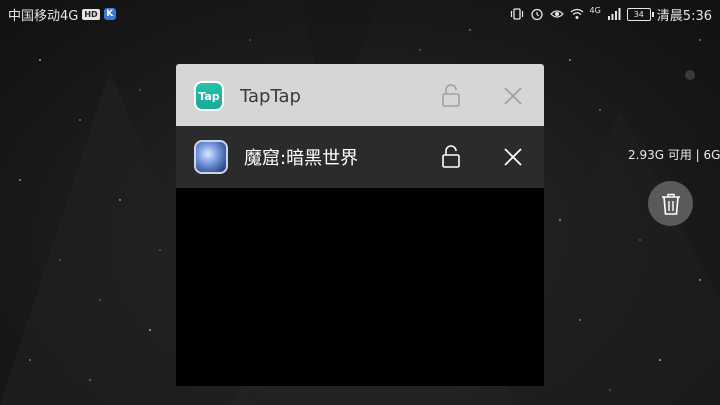 Image resolution: width=720 pixels, height=405 pixels. I want to click on clear-all-button, so click(670, 203).